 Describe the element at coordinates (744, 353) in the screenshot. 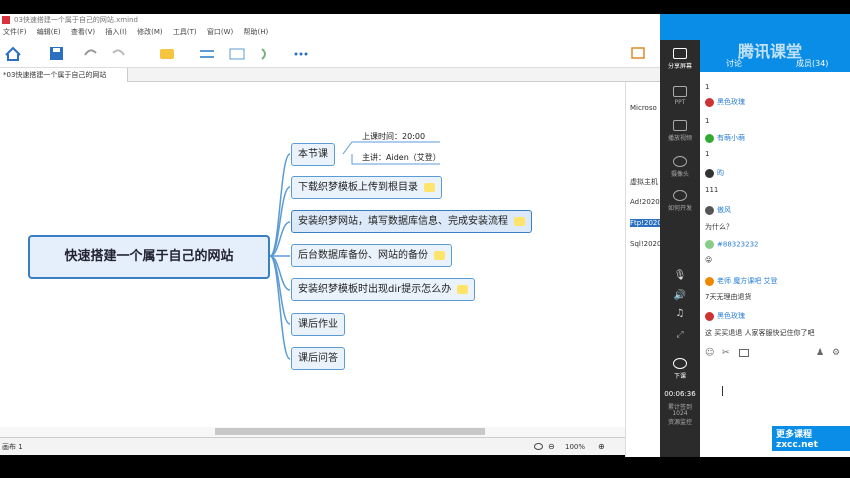

I see `image-icon` at that location.